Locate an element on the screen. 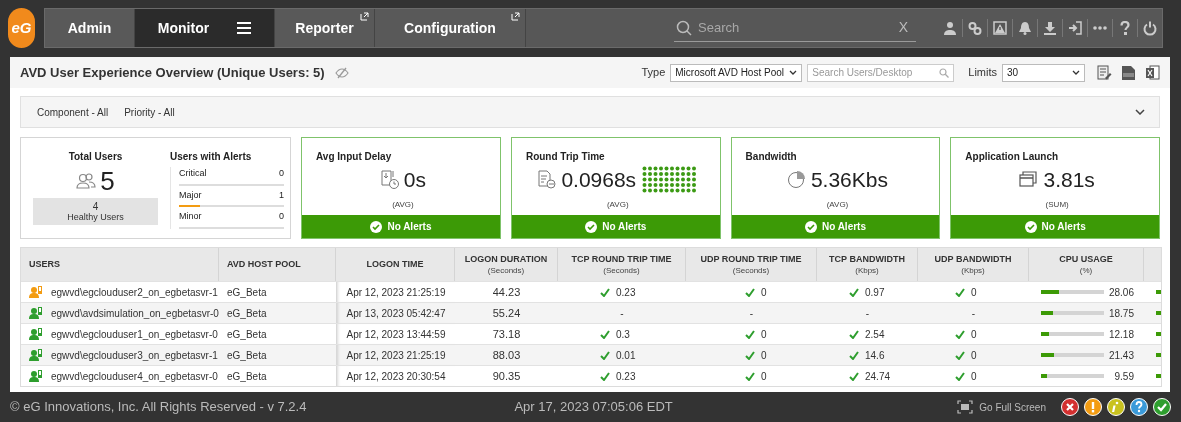 The width and height of the screenshot is (1181, 422). metric-value: 3.81s is located at coordinates (1069, 180).